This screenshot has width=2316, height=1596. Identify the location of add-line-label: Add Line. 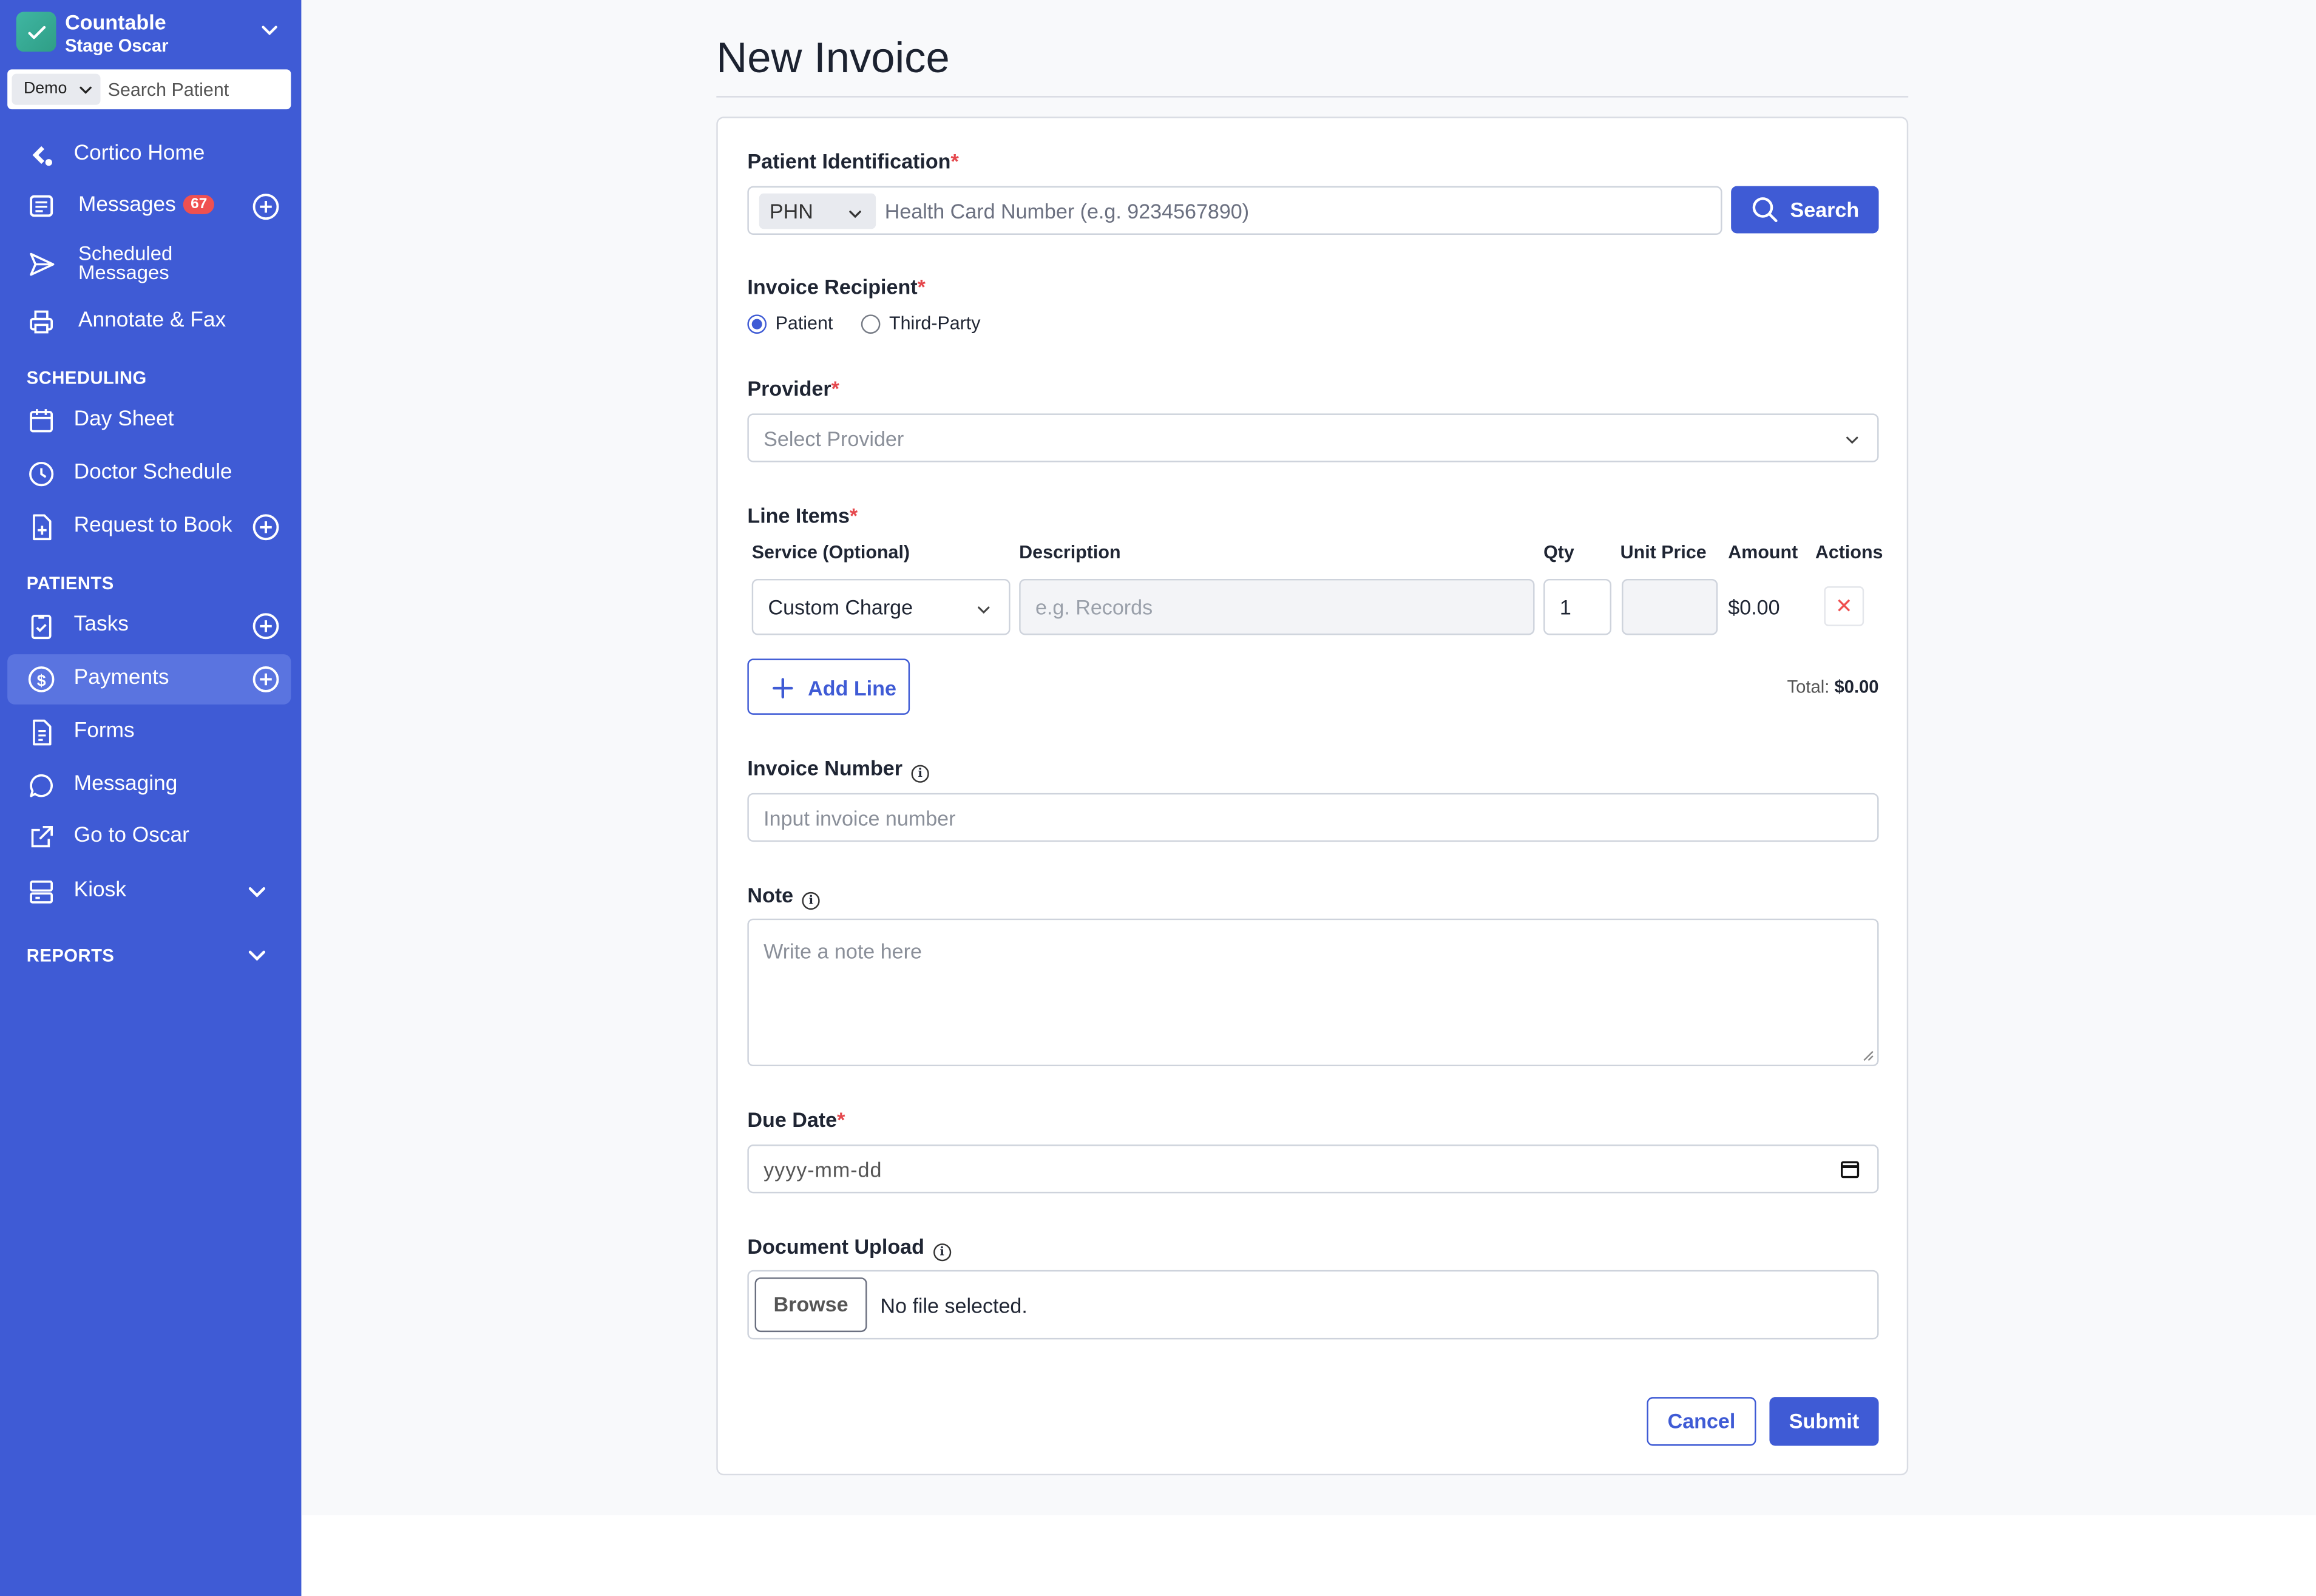
(852, 688).